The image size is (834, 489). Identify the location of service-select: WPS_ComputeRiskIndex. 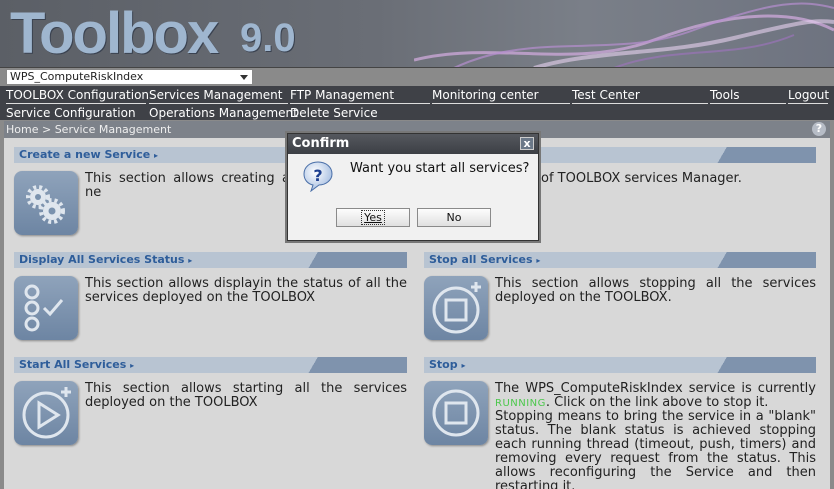
(129, 77).